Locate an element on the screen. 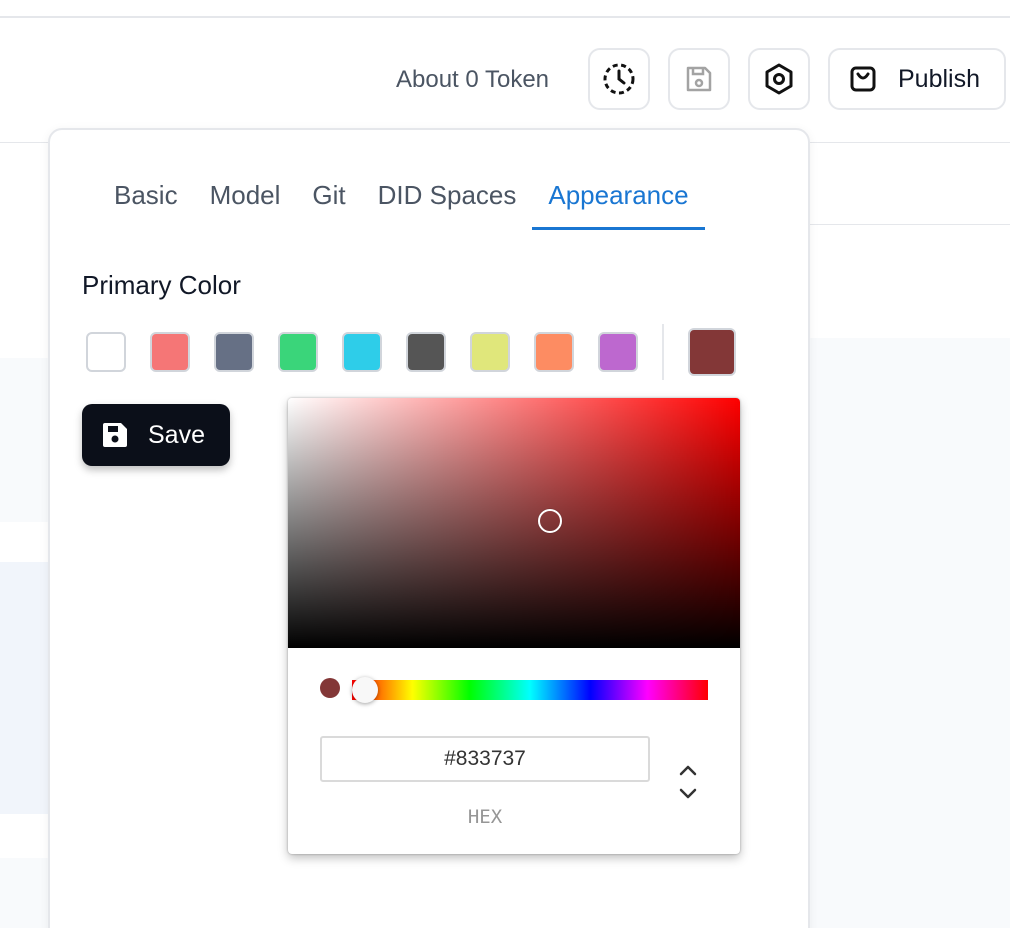 This screenshot has height=928, width=1010. save-button: Save is located at coordinates (156, 435).